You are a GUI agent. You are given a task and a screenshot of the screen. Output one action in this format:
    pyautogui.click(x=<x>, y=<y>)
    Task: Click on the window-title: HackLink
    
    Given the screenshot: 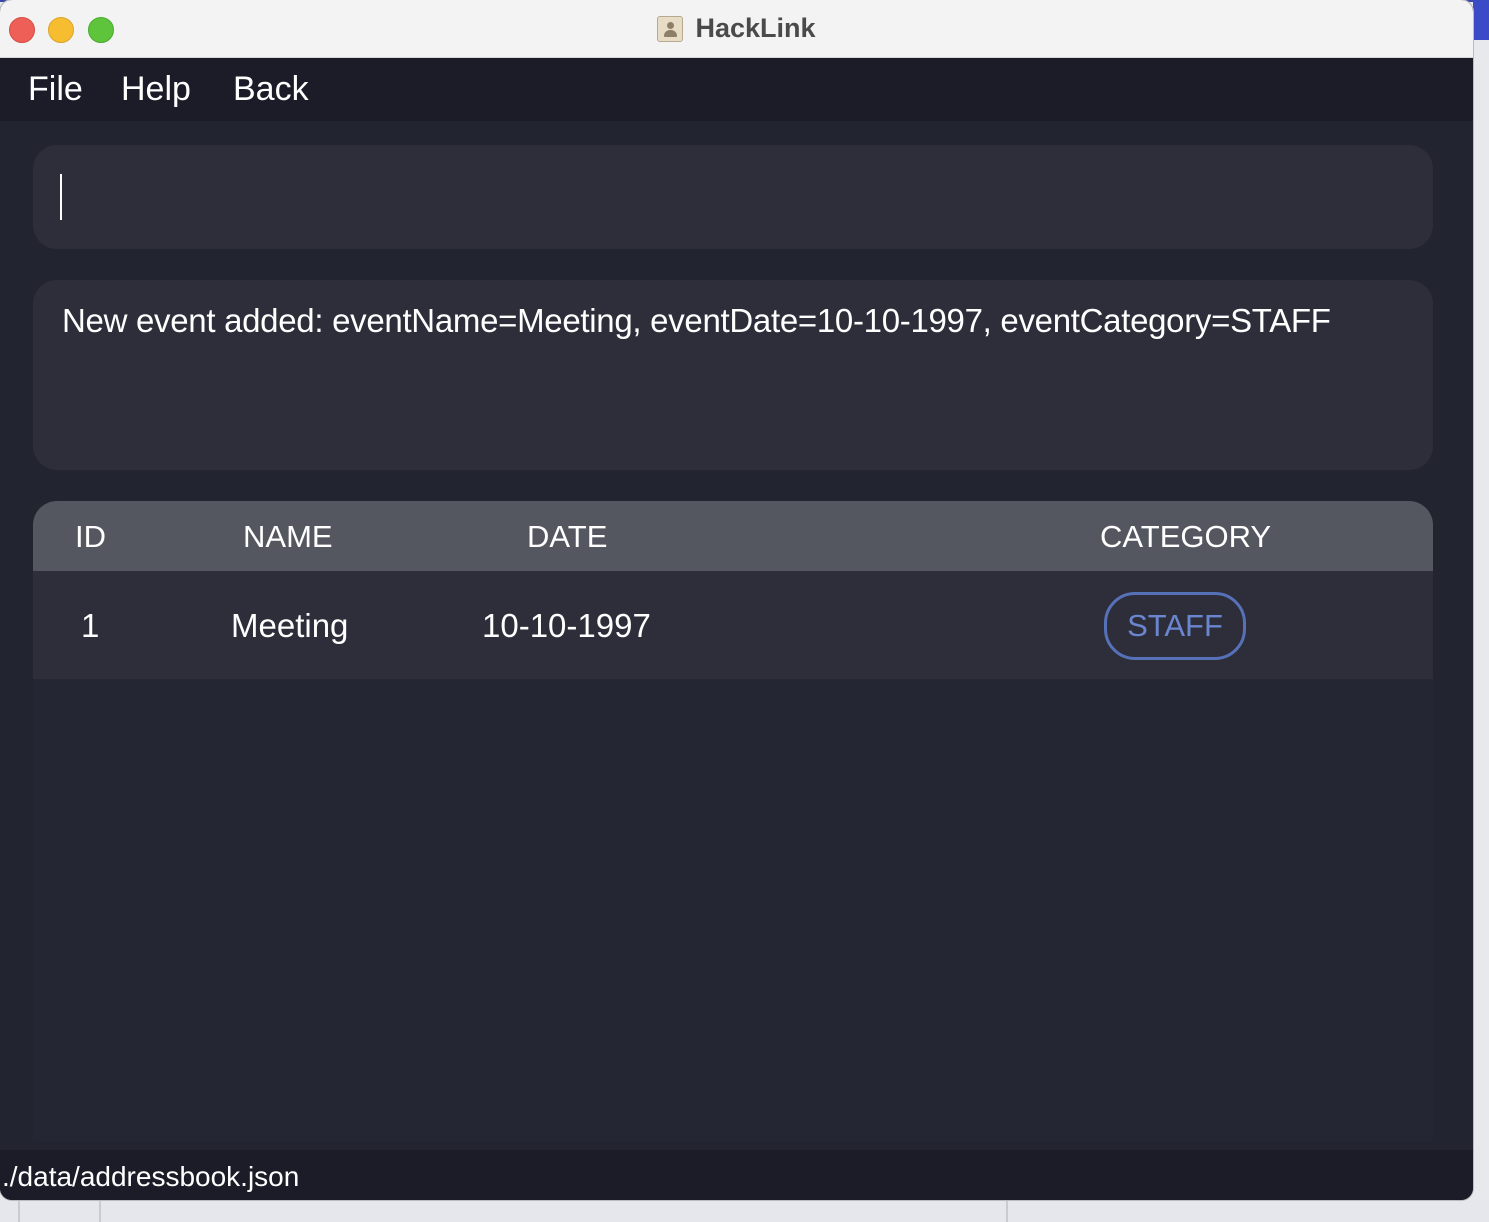 What is the action you would take?
    pyautogui.click(x=755, y=28)
    